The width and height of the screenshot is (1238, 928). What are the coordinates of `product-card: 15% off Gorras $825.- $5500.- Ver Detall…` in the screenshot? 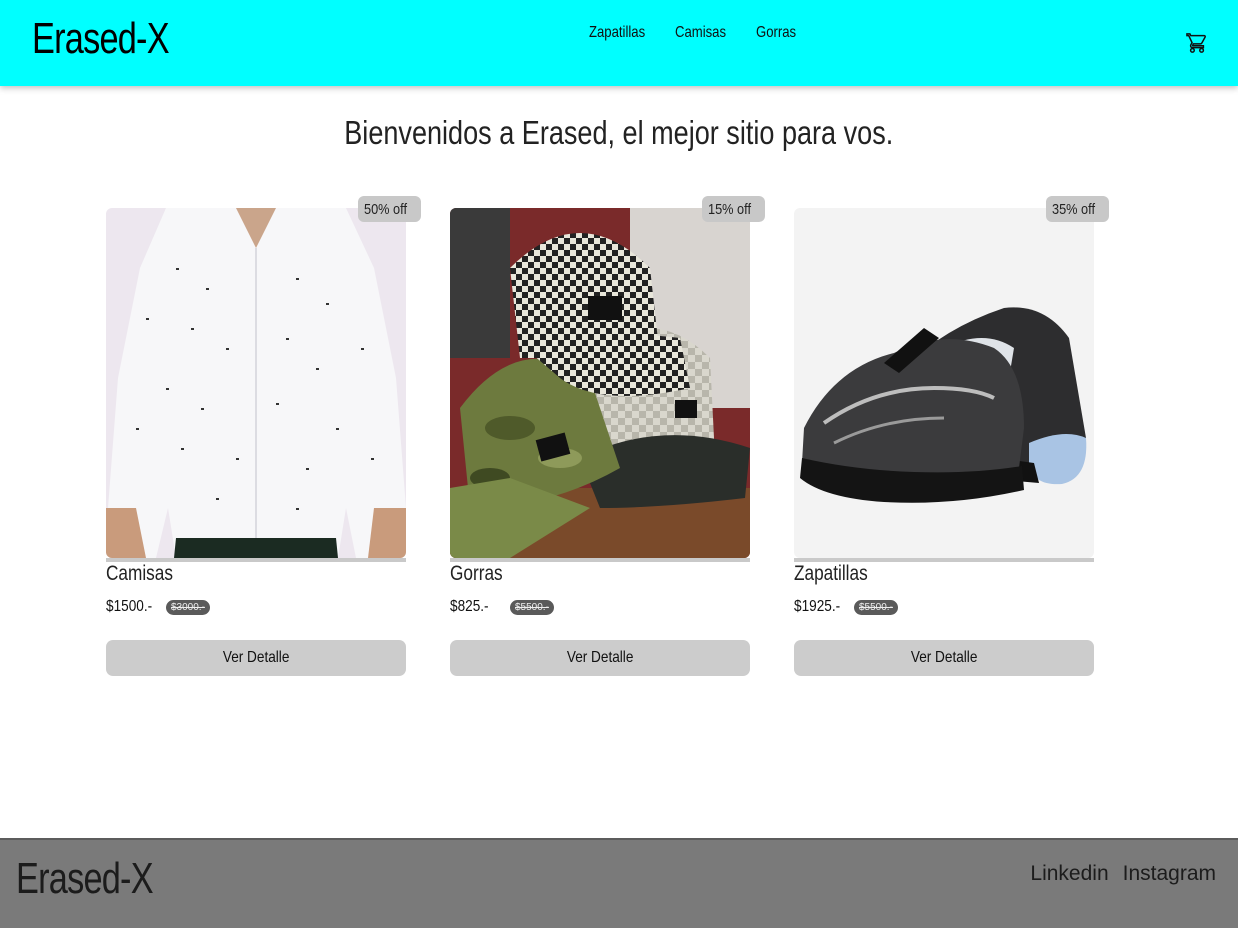 It's located at (607, 437).